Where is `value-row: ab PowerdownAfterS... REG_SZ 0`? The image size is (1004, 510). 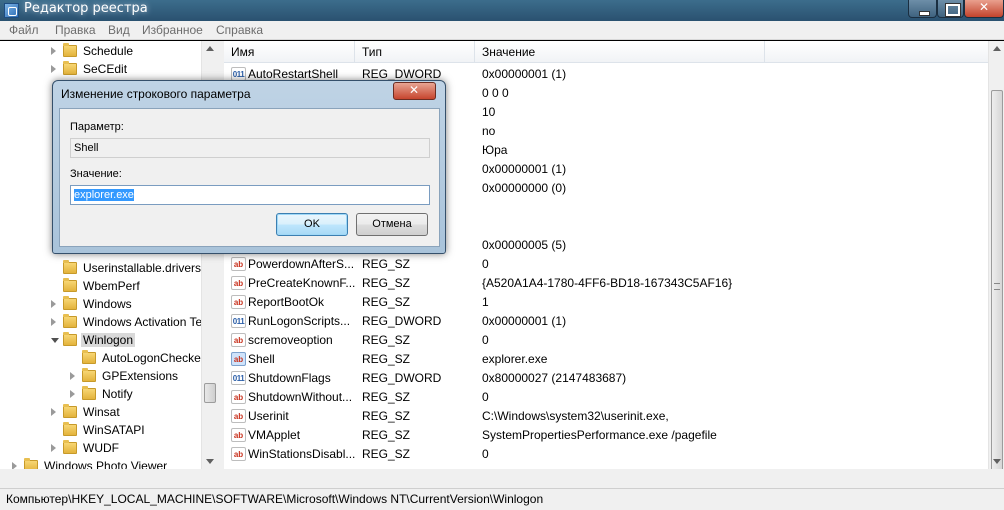
value-row: ab PowerdownAfterS... REG_SZ 0 is located at coordinates (609, 264).